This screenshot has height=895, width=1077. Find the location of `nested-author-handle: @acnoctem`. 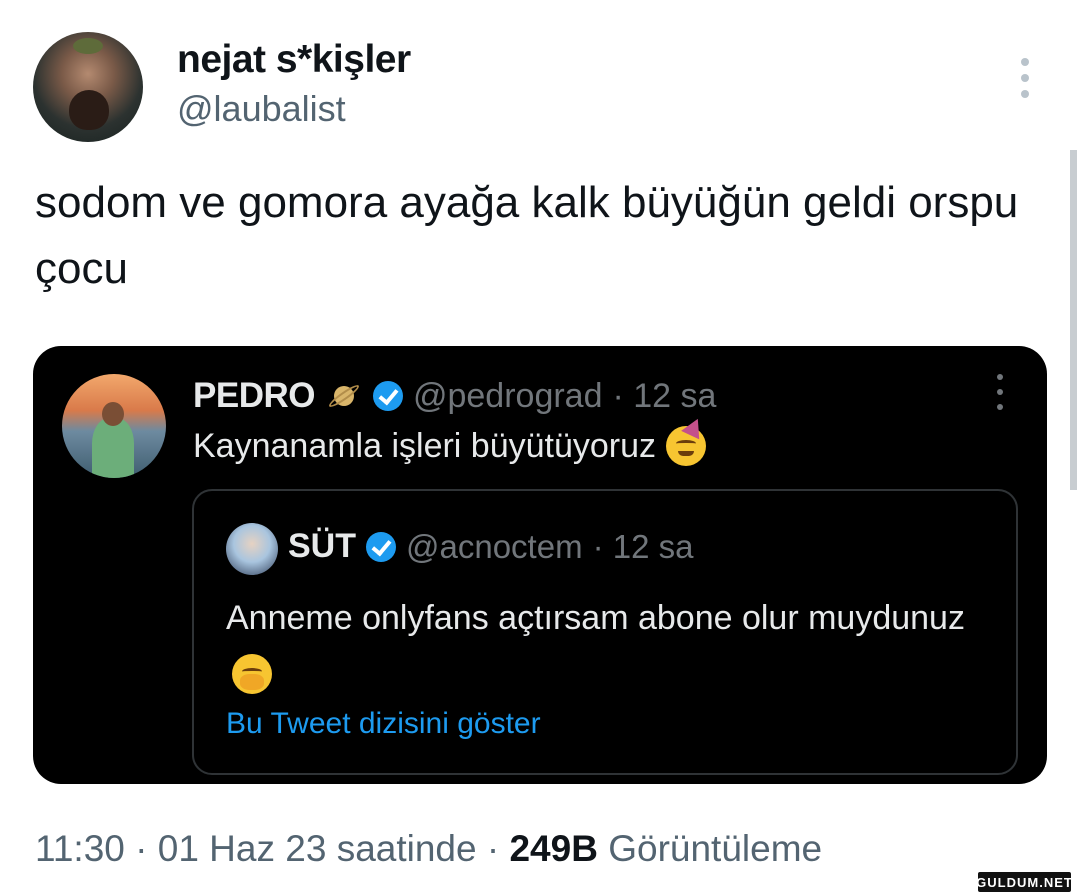

nested-author-handle: @acnoctem is located at coordinates (494, 547).